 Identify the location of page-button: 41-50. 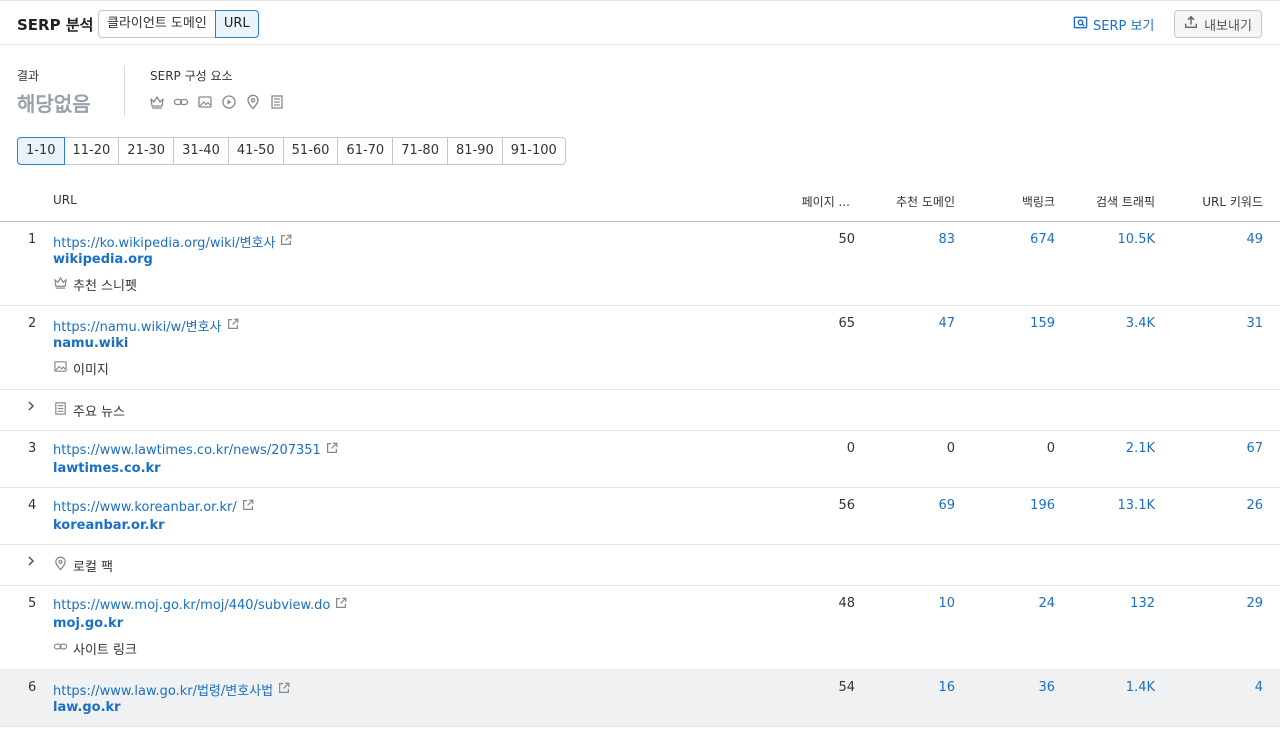
(256, 151).